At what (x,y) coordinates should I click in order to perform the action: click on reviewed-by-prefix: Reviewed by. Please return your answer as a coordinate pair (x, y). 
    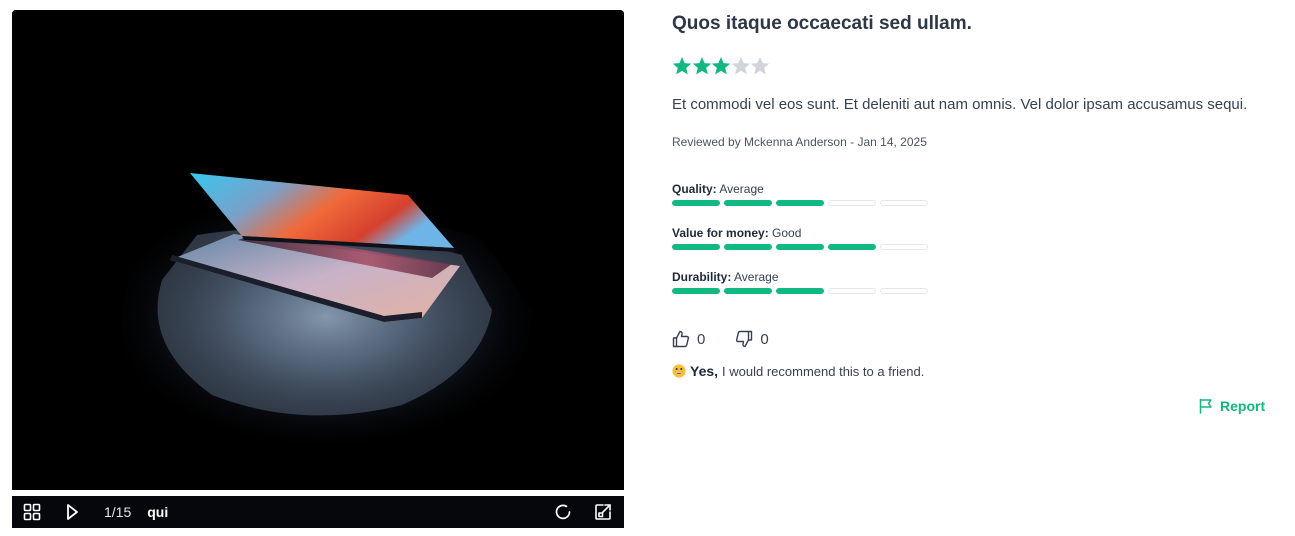
    Looking at the image, I should click on (706, 142).